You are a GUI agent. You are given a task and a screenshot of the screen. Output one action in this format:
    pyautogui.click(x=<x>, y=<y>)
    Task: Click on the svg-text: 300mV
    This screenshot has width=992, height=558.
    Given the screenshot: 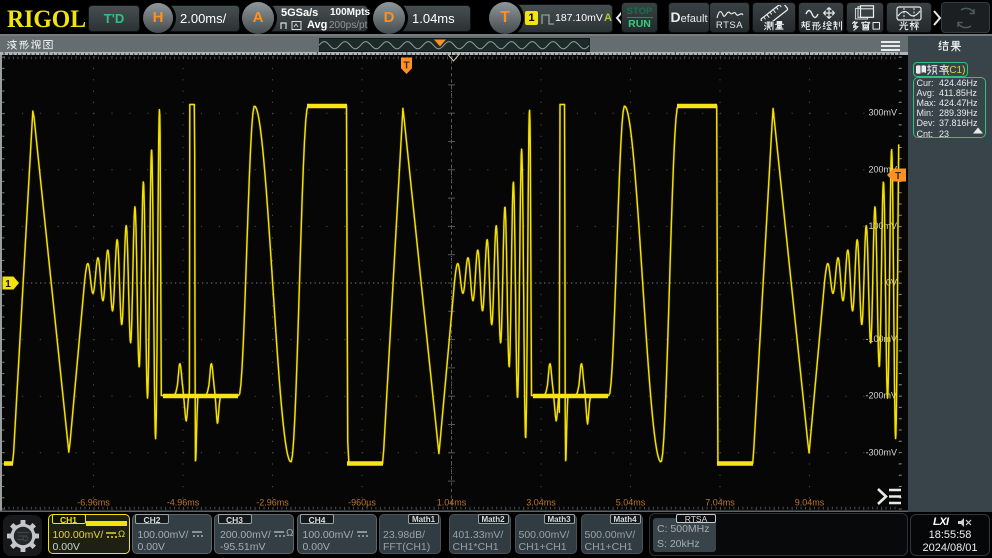 What is the action you would take?
    pyautogui.click(x=882, y=113)
    